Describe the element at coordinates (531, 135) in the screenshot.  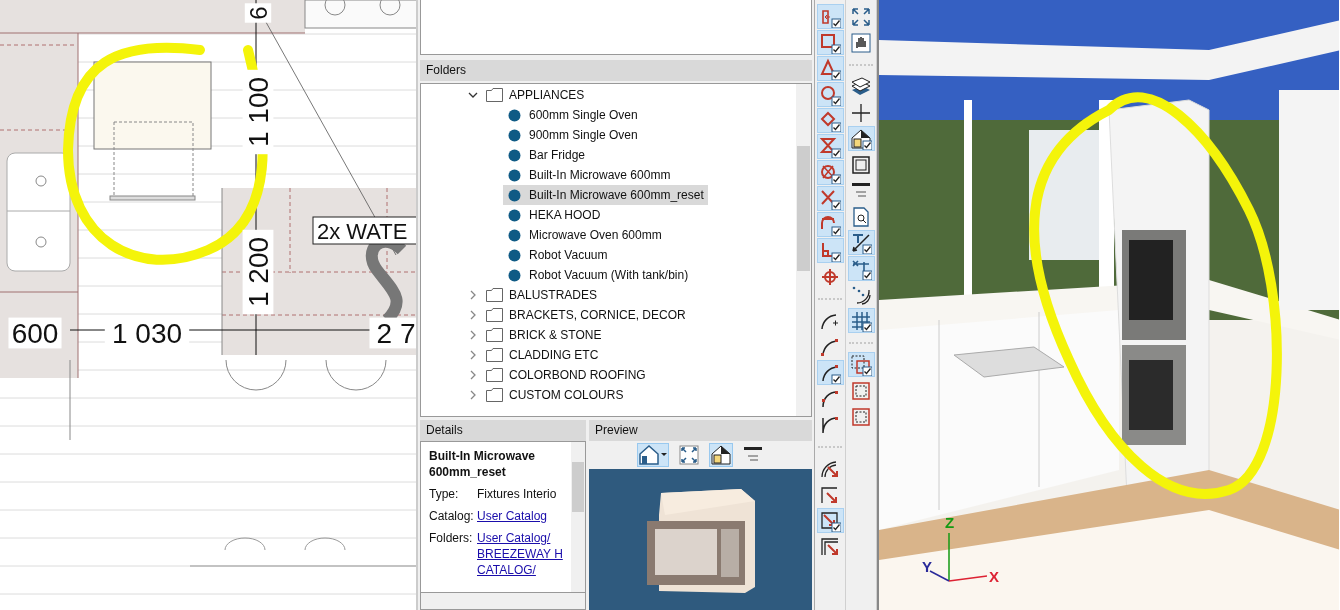
I see `catalog-item: 900mm Single Oven` at that location.